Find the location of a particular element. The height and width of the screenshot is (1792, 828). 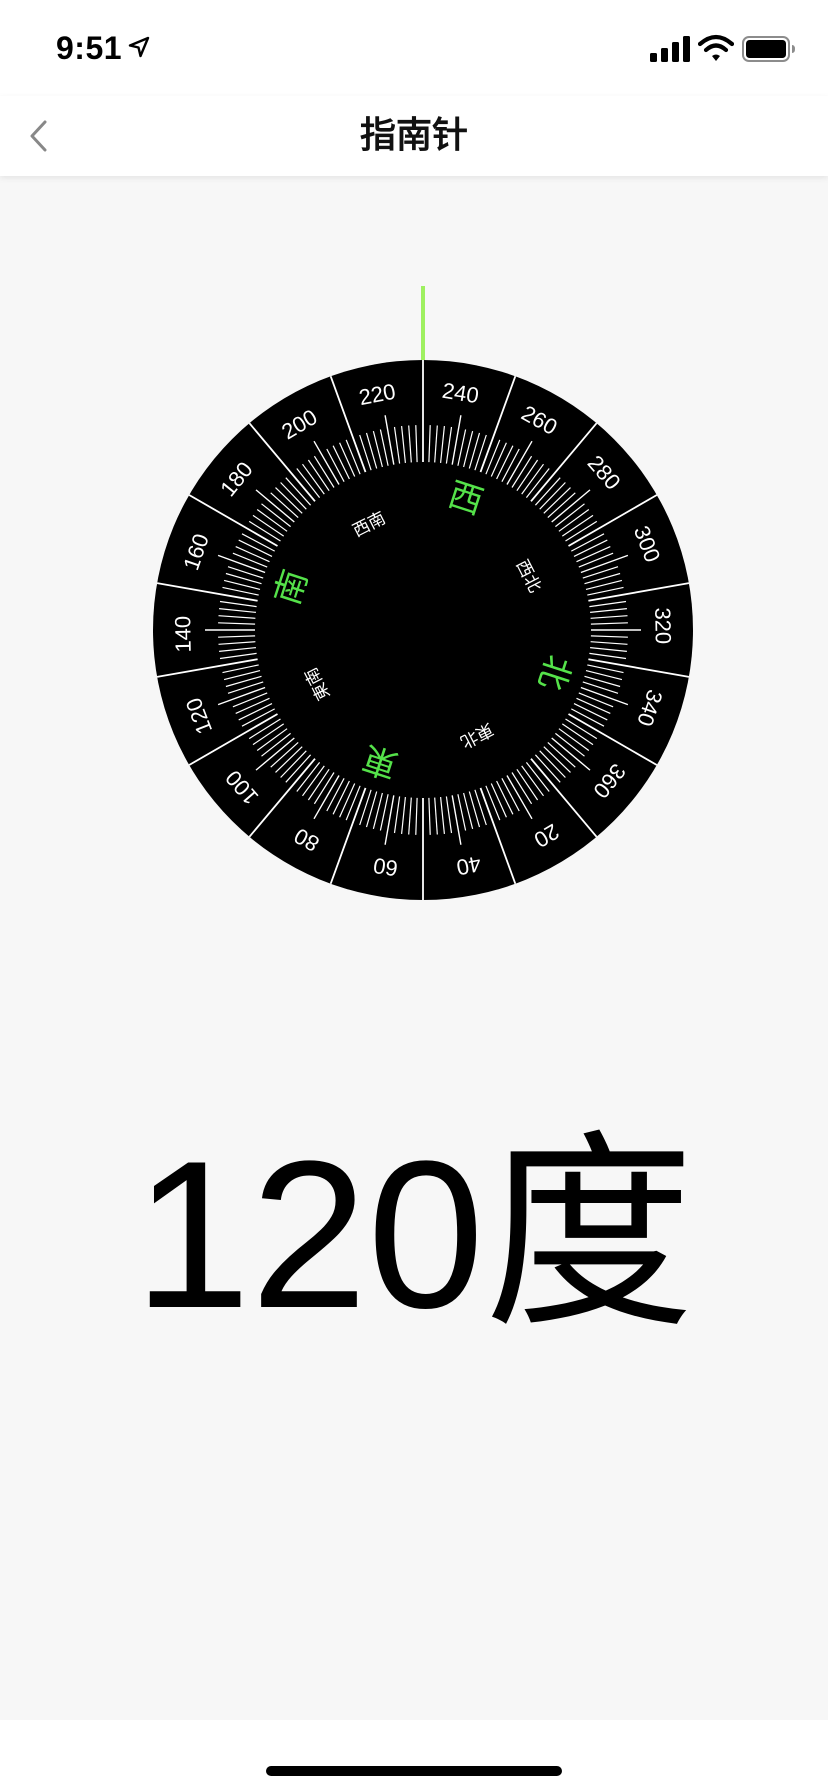

wifi-icon is located at coordinates (716, 47).